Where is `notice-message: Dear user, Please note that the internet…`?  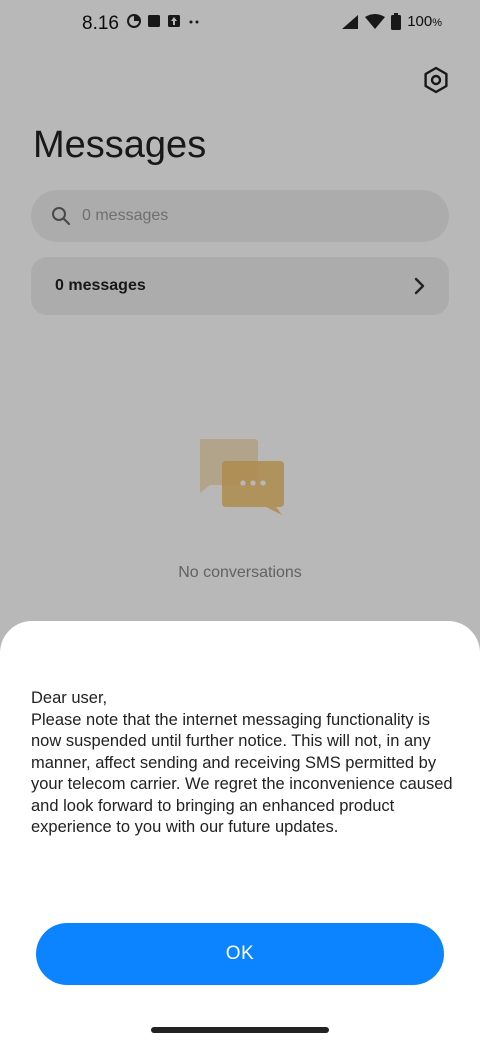
notice-message: Dear user, Please note that the internet… is located at coordinates (242, 762).